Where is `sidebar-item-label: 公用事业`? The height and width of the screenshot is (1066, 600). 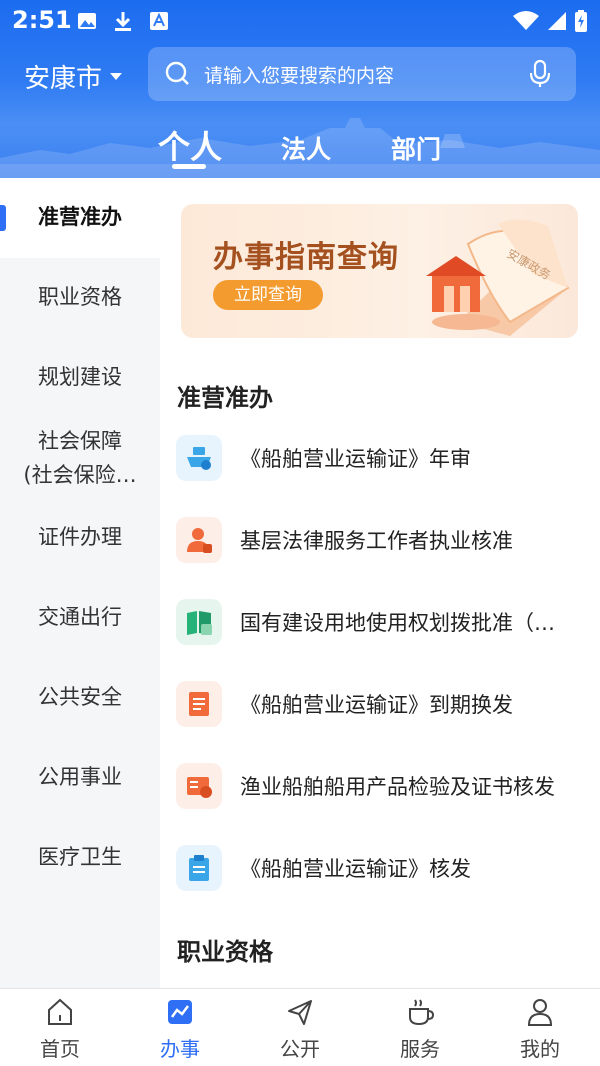
sidebar-item-label: 公用事业 is located at coordinates (80, 777).